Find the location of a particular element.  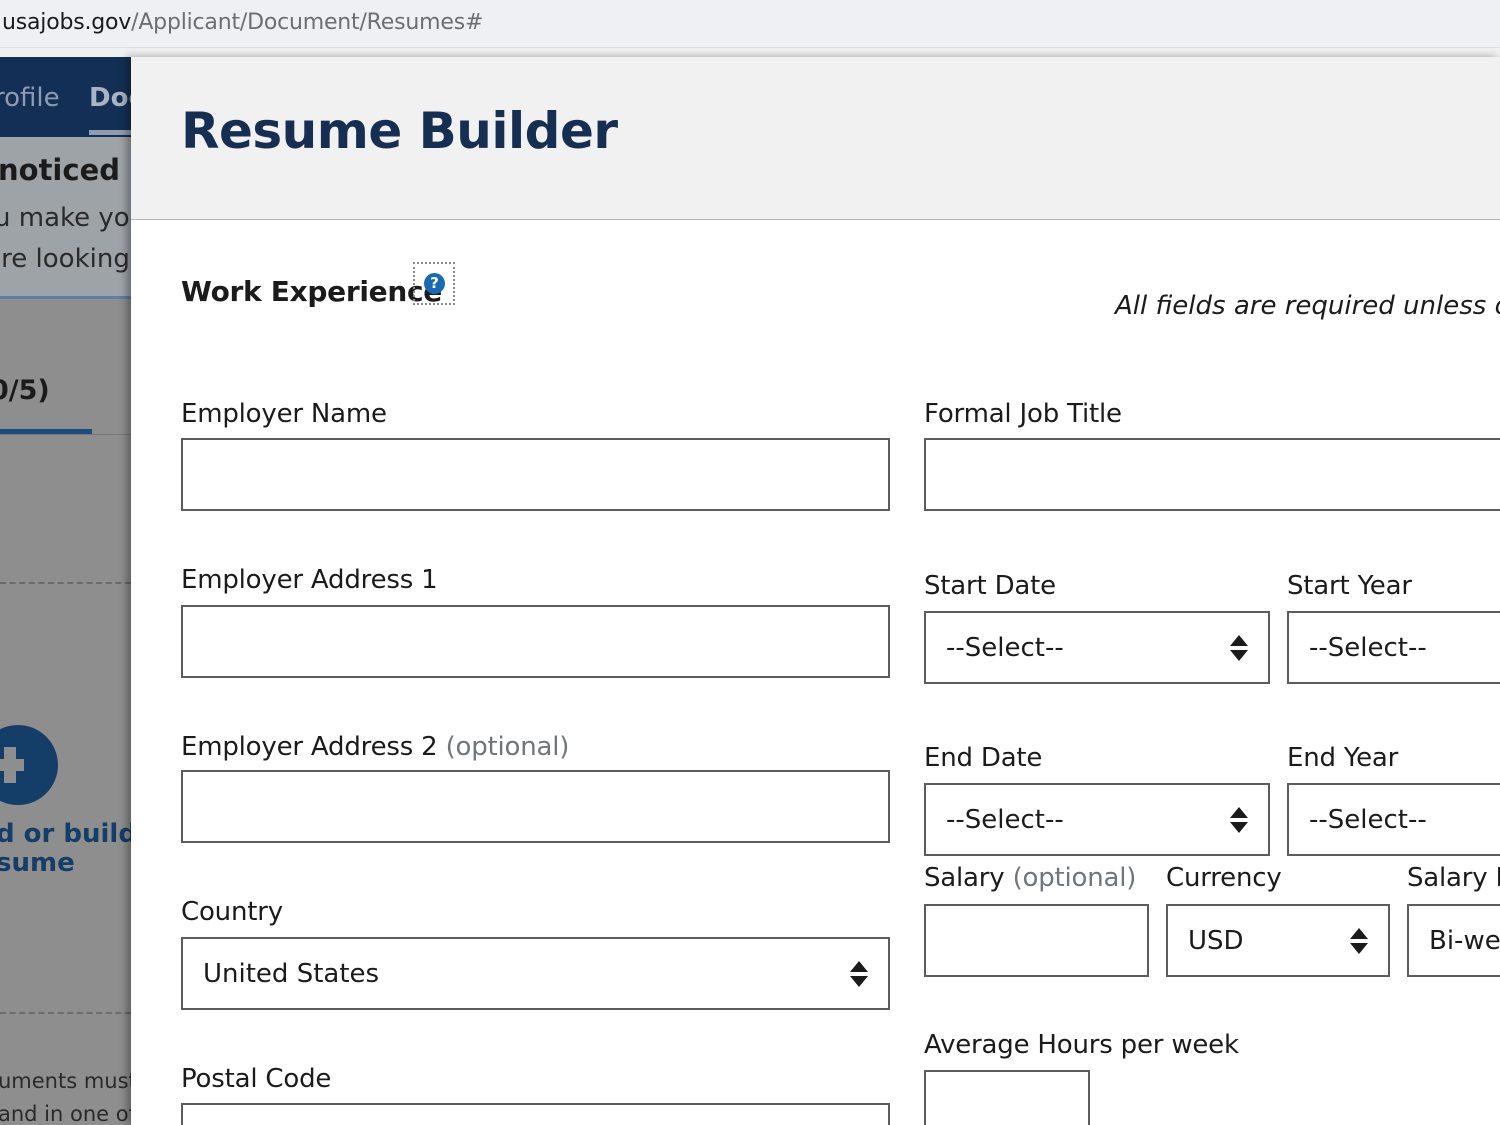

footer-line-1: uments must is located at coordinates (65, 1081).